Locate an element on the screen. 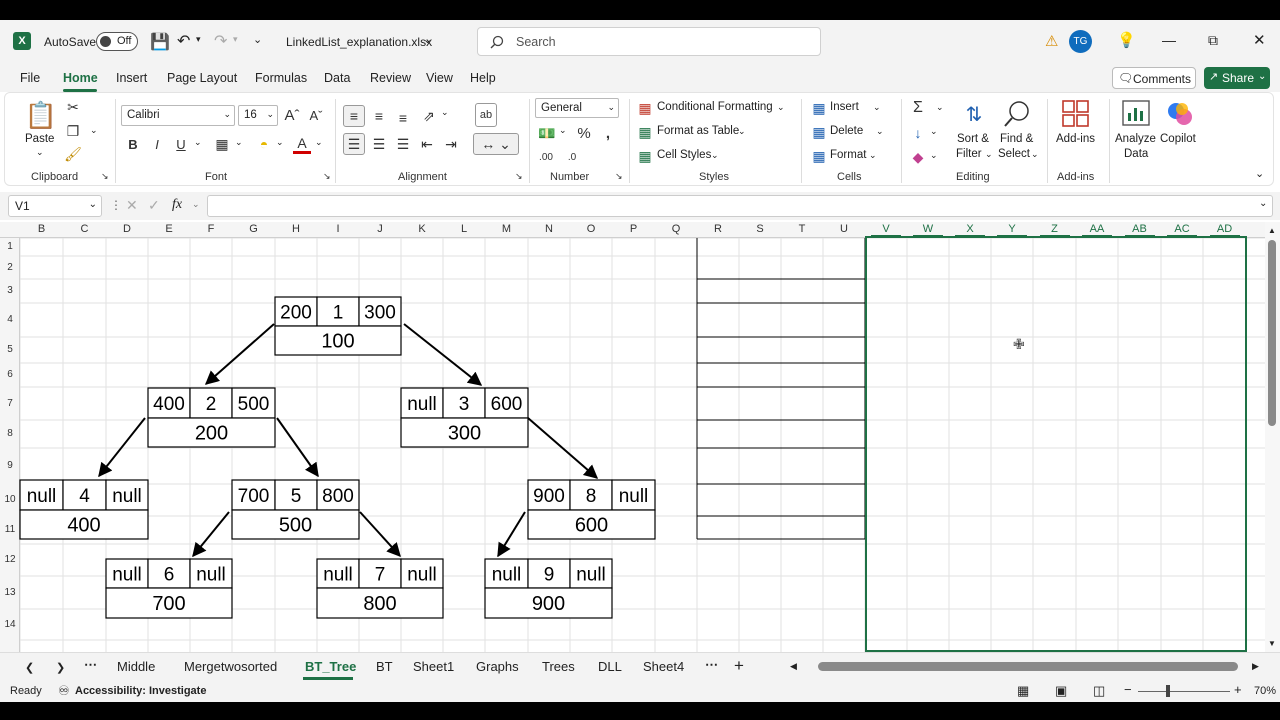  conditional-dropdown-icon: ⌄ is located at coordinates (781, 107).